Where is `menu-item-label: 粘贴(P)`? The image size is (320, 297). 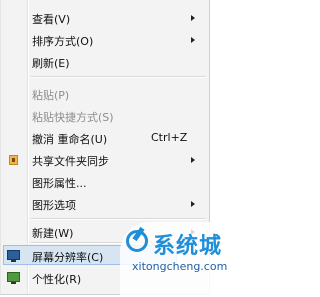
menu-item-label: 粘贴(P) is located at coordinates (51, 95).